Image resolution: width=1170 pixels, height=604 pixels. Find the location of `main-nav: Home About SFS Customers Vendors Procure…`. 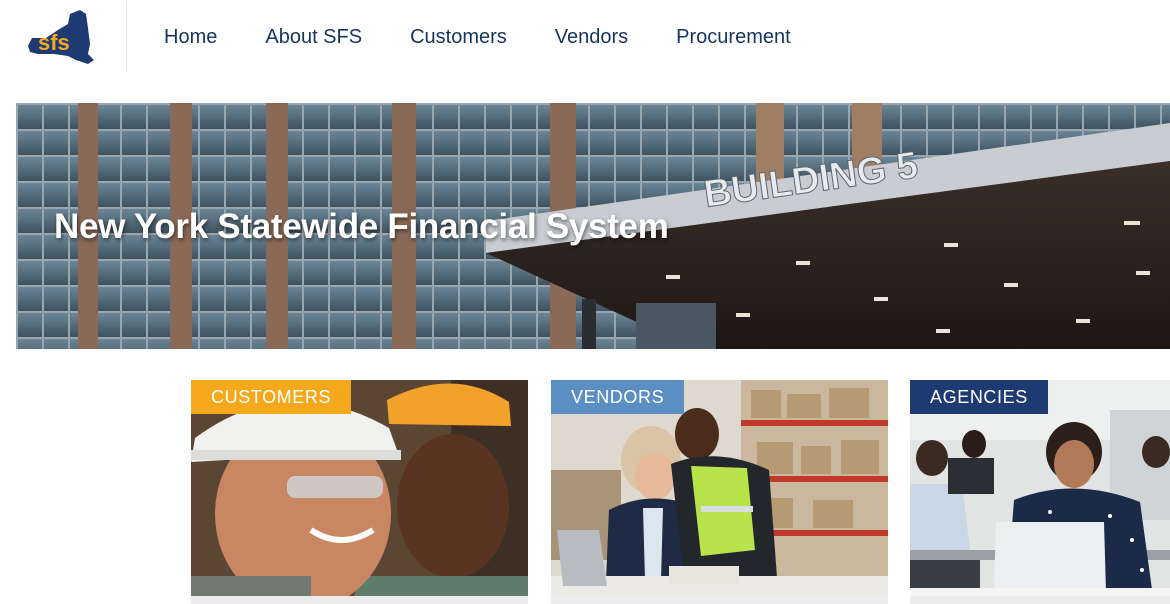

main-nav: Home About SFS Customers Vendors Procure… is located at coordinates (501, 37).